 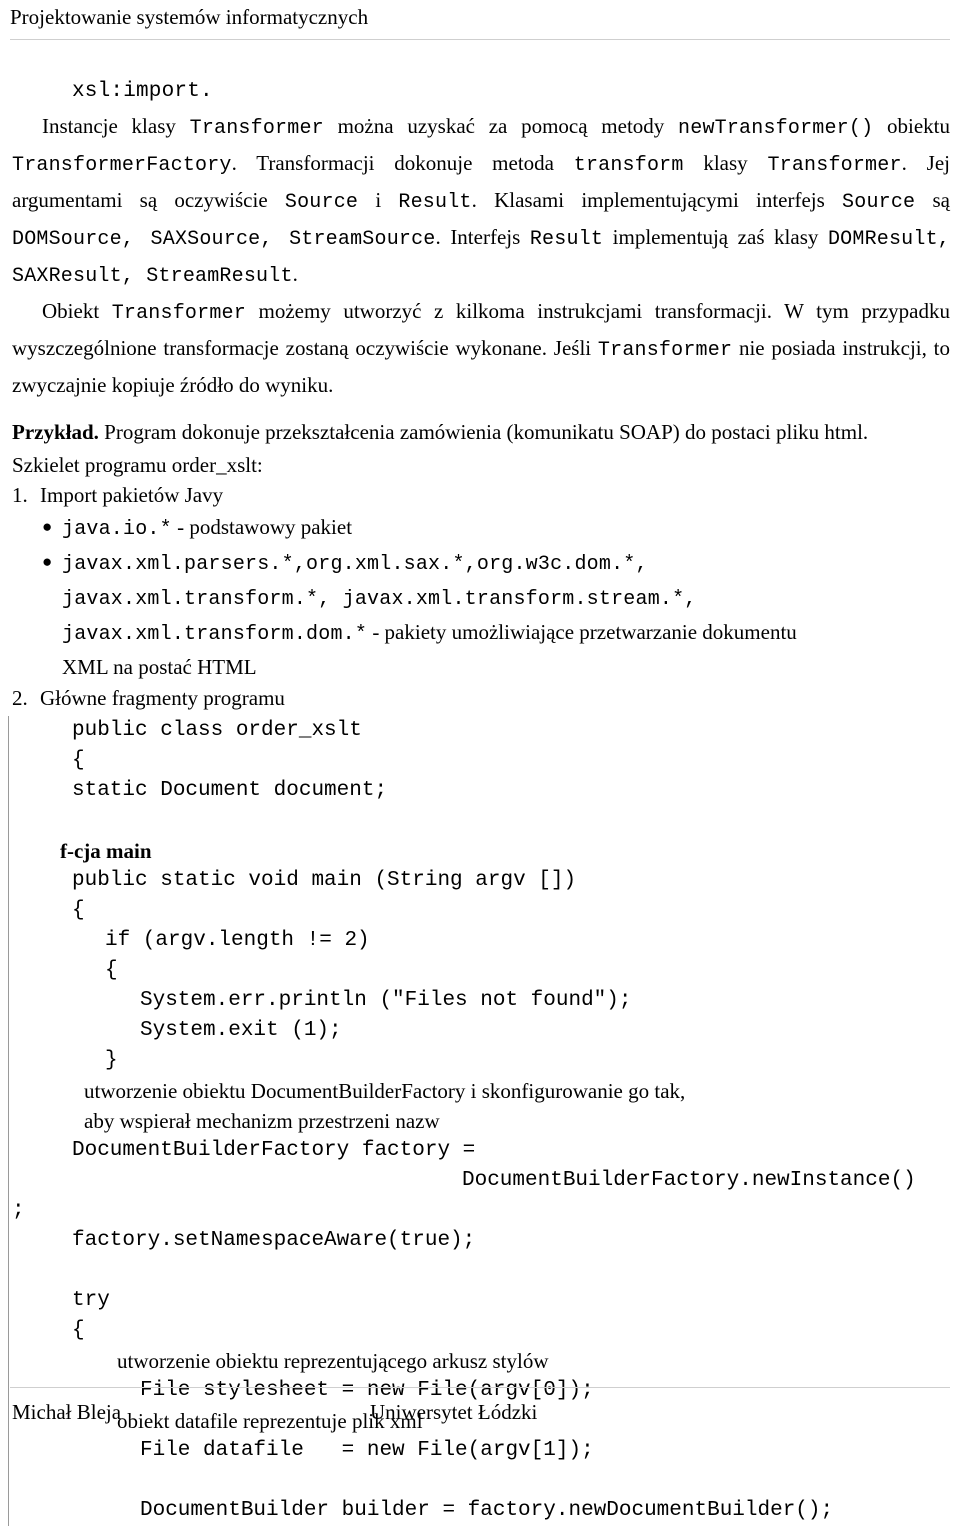 I want to click on code-fragment: newTransformer(), so click(x=776, y=128).